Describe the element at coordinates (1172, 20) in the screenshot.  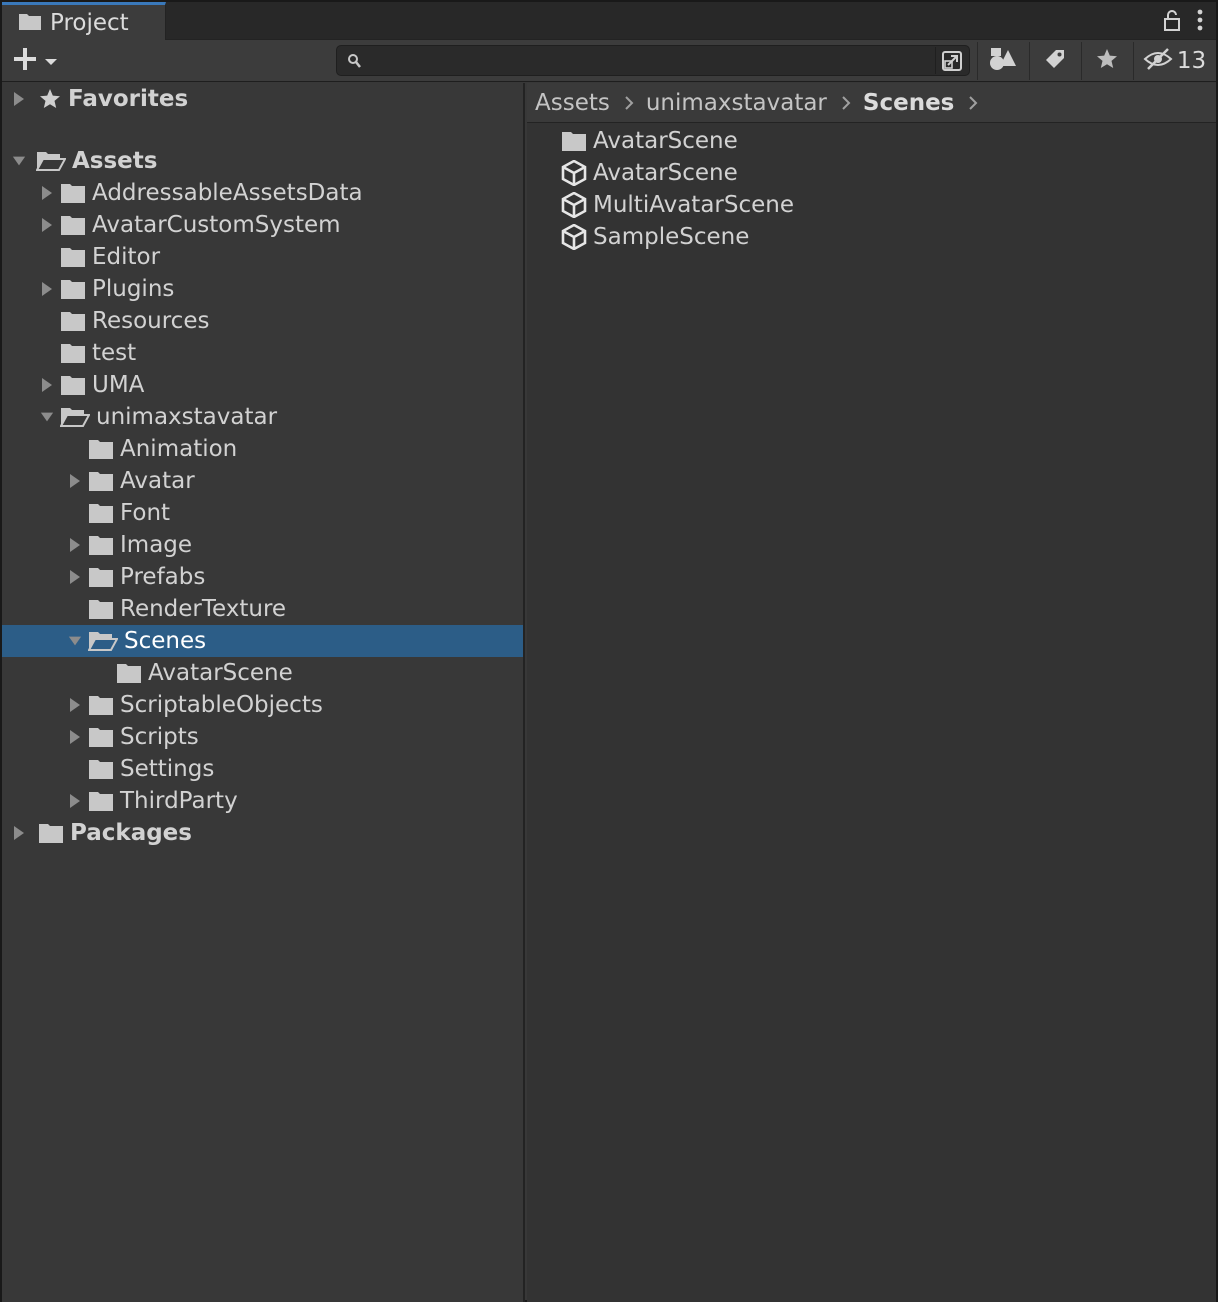
I see `lock-icon` at that location.